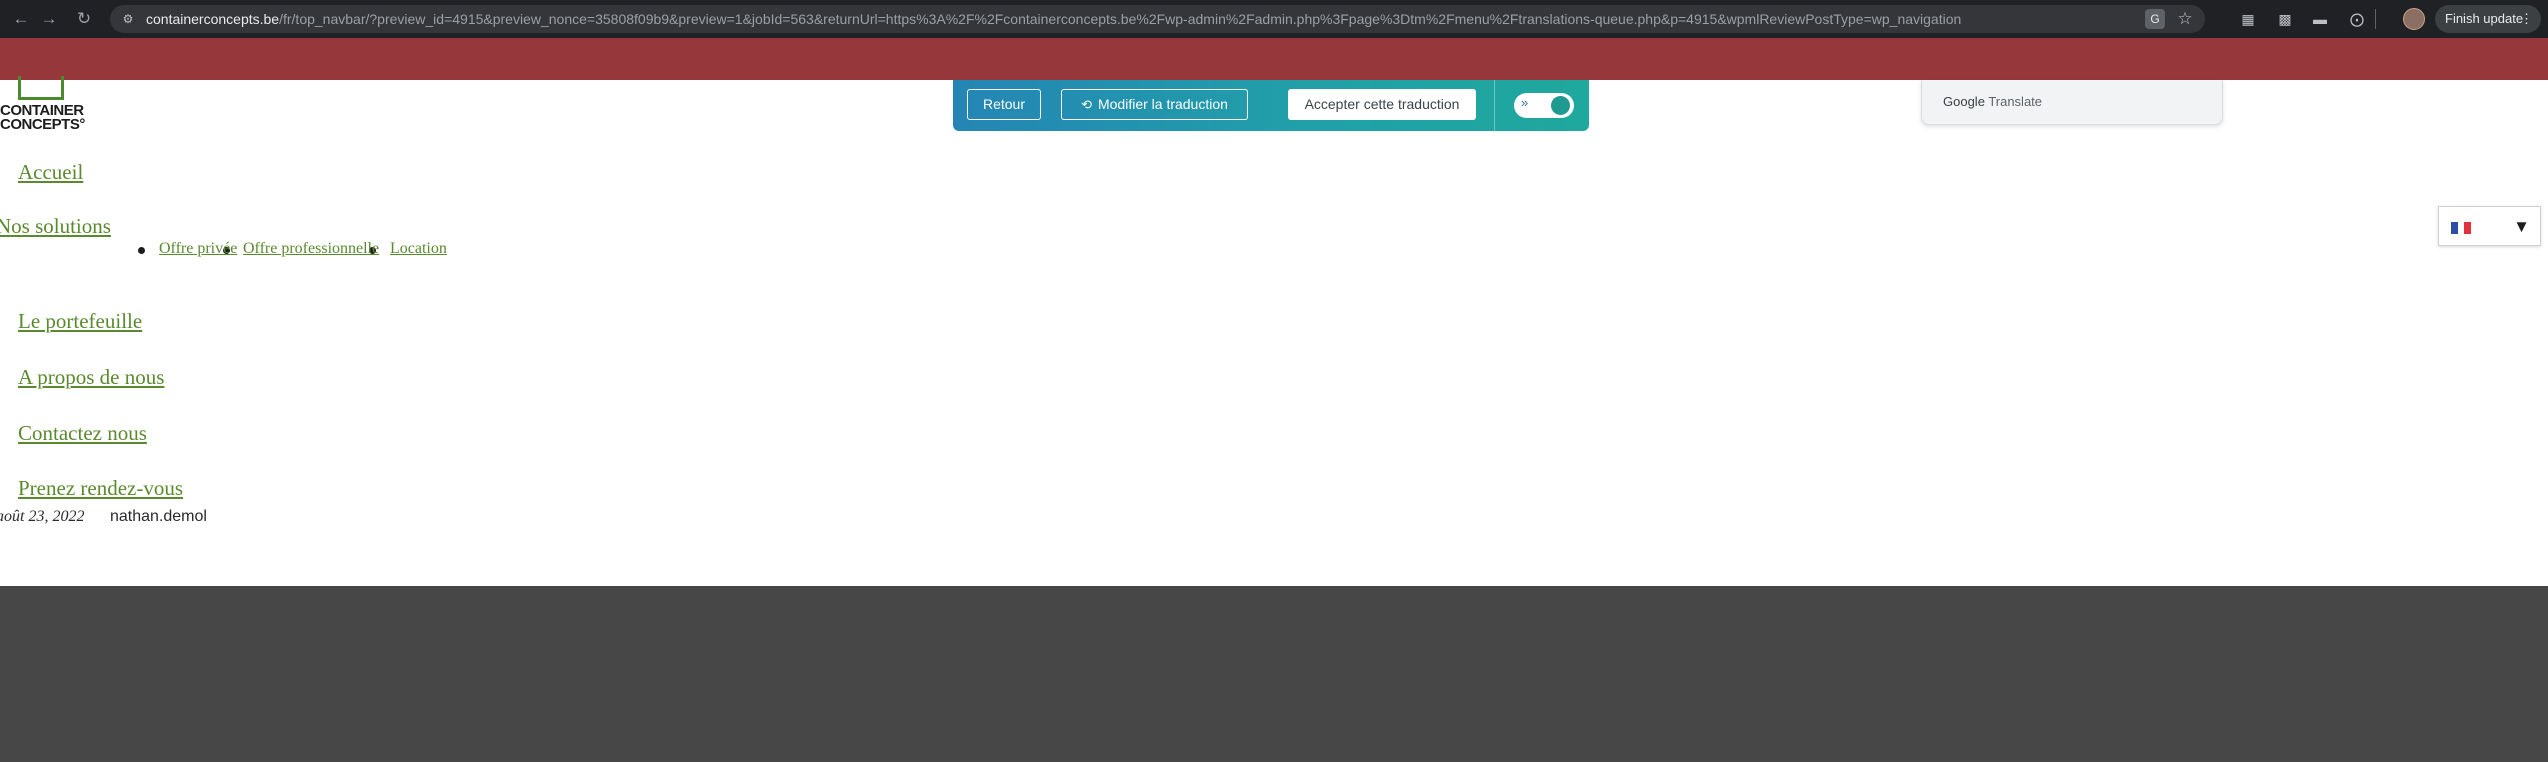  What do you see at coordinates (42, 124) in the screenshot?
I see `logo-line-2: CONCEPTS°` at bounding box center [42, 124].